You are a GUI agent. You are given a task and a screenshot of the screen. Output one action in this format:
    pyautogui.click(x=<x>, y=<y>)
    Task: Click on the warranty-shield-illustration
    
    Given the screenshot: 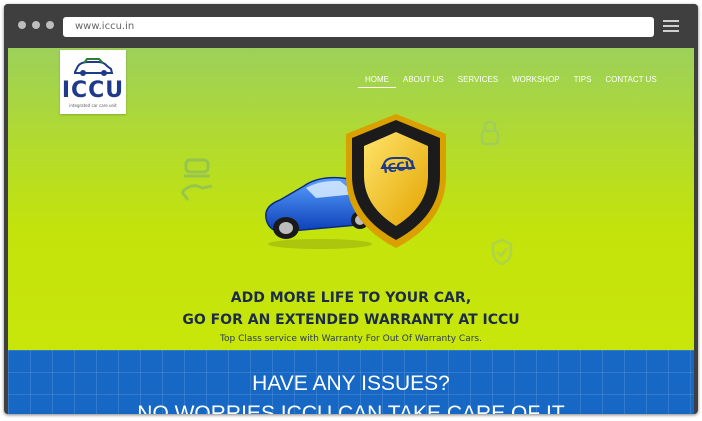 What is the action you would take?
    pyautogui.click(x=396, y=181)
    